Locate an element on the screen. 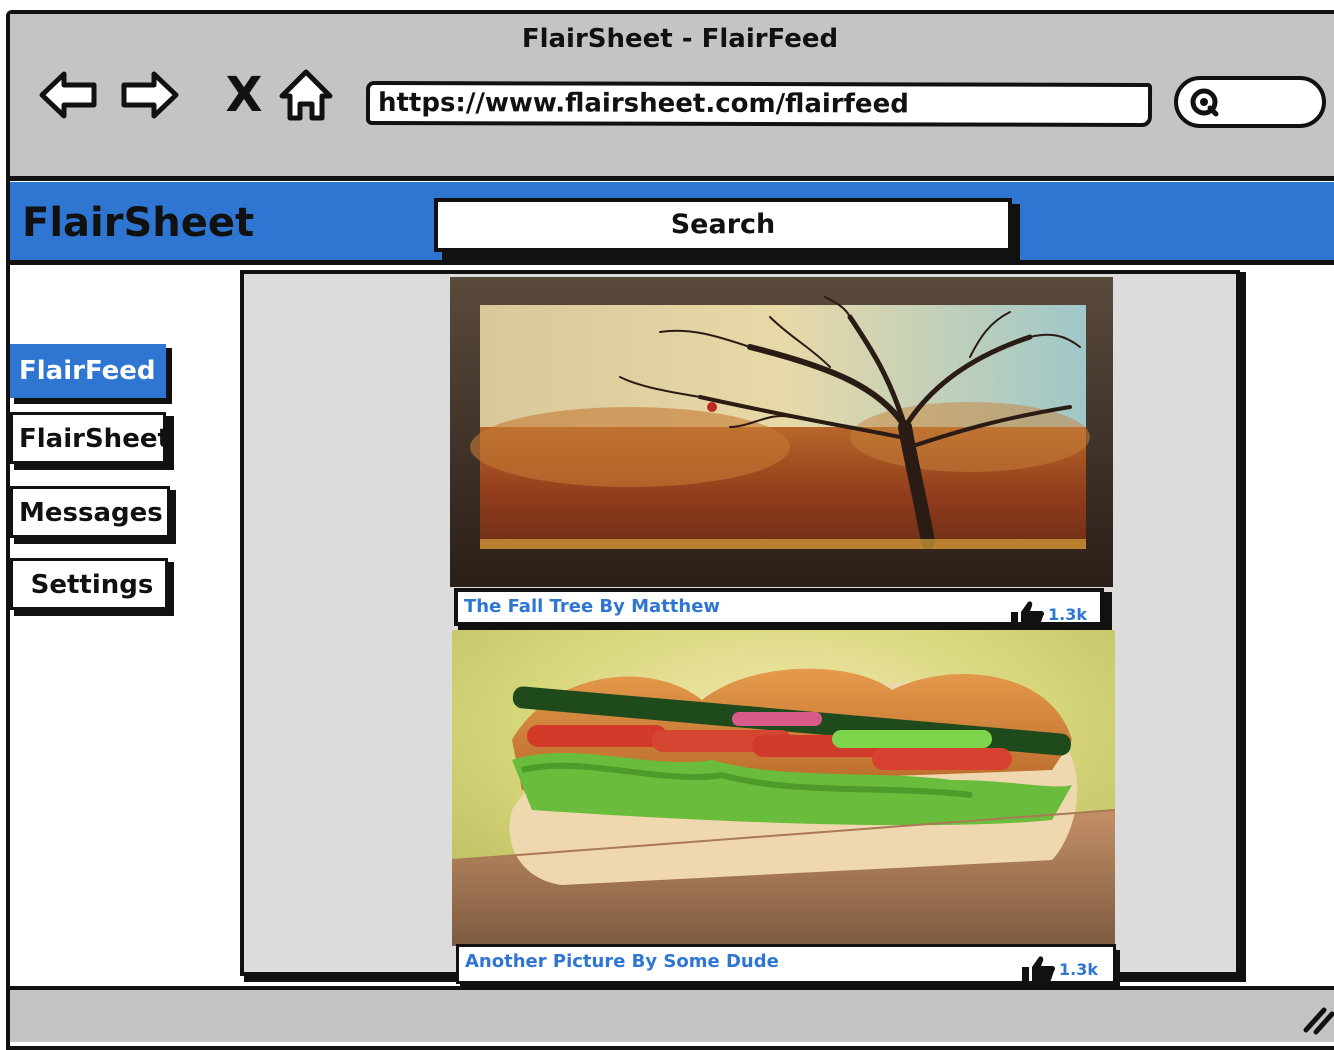 This screenshot has height=1050, width=1334. sub-sandwich-photo is located at coordinates (783, 788).